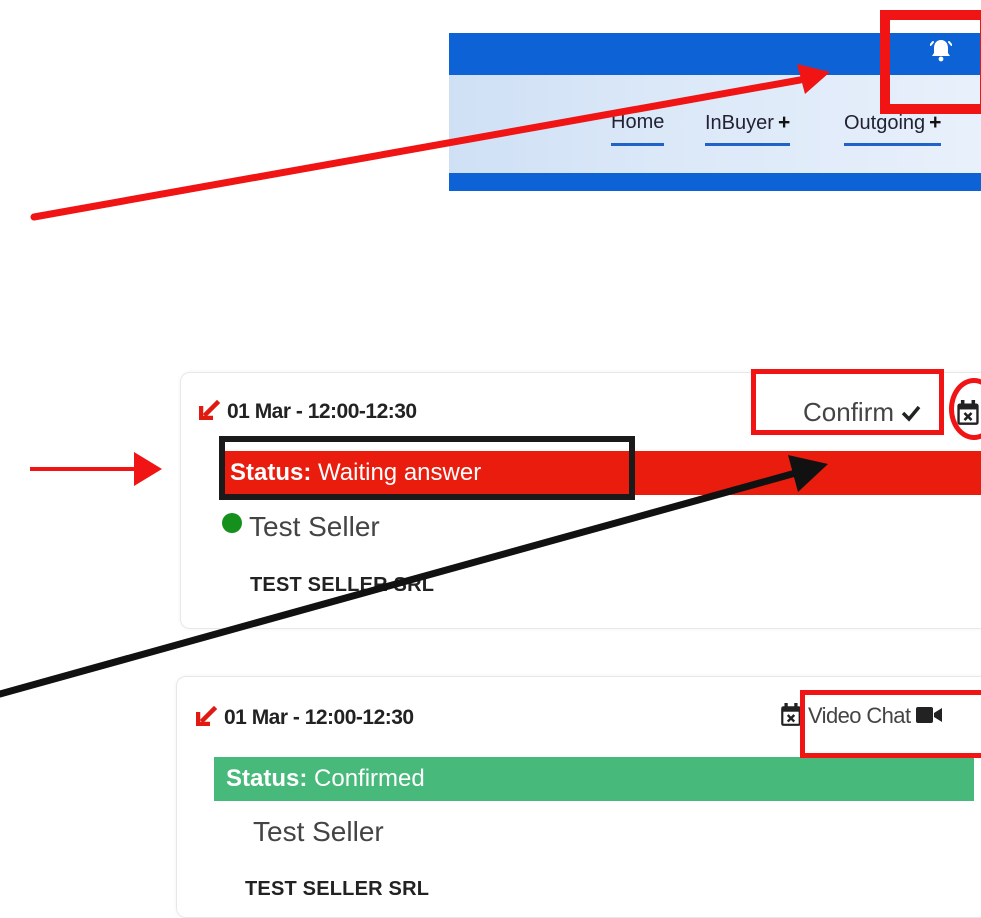 The height and width of the screenshot is (918, 981). I want to click on nav-item-label: Home, so click(638, 122).